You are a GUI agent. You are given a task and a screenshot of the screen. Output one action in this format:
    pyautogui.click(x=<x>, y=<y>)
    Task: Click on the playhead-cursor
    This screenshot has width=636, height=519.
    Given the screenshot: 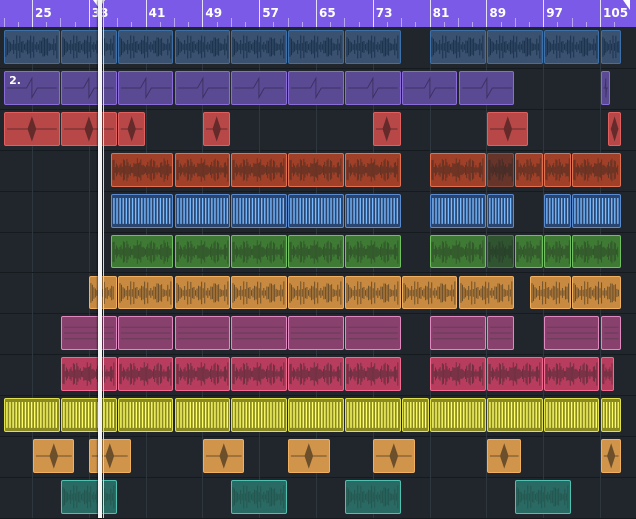 What is the action you would take?
    pyautogui.click(x=100, y=259)
    